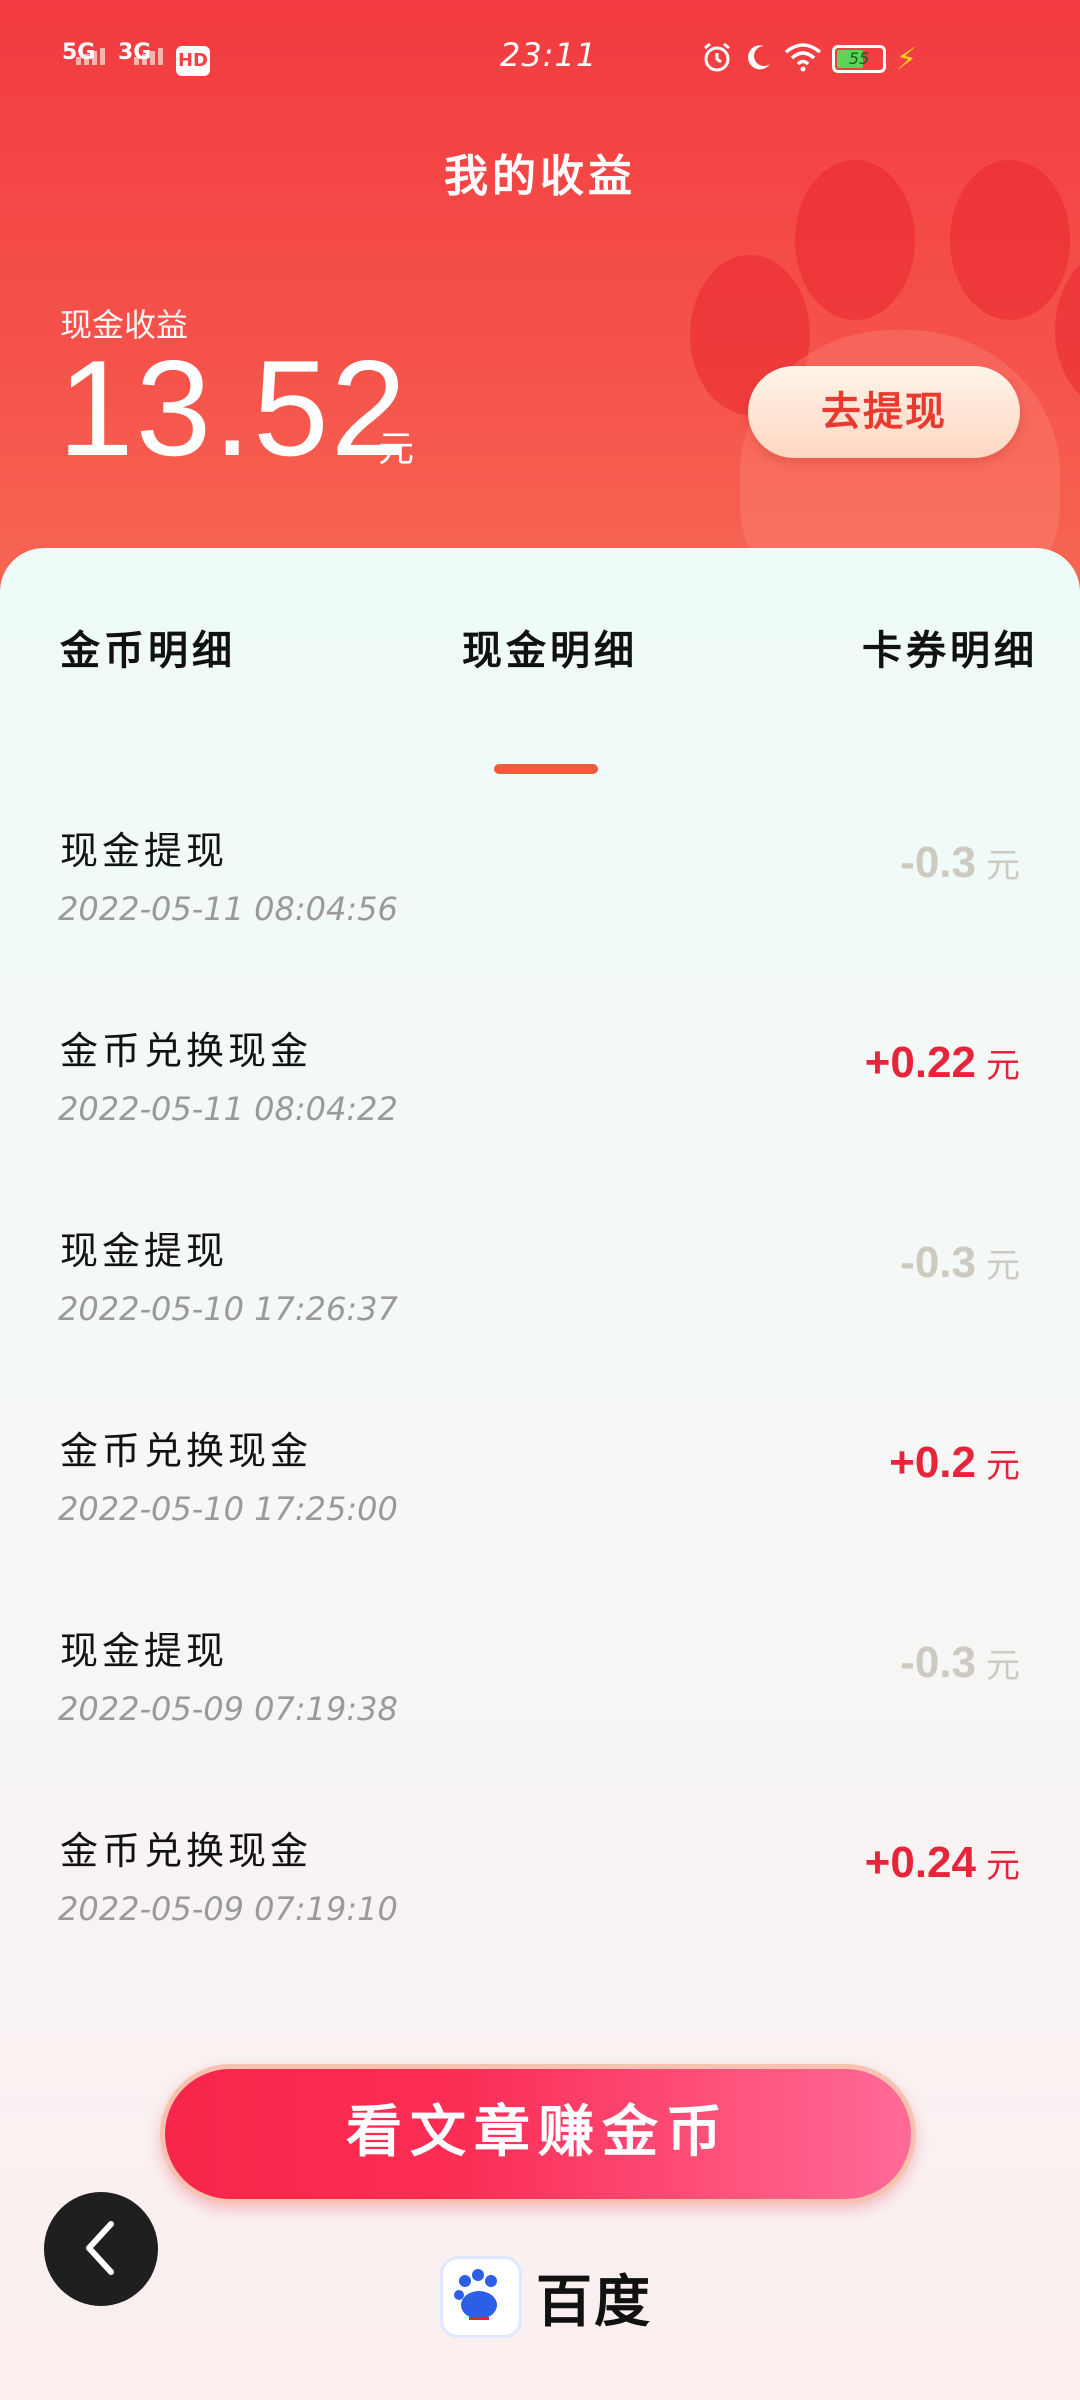  What do you see at coordinates (950, 647) in the screenshot?
I see `tab-coupon-details: 卡券明细` at bounding box center [950, 647].